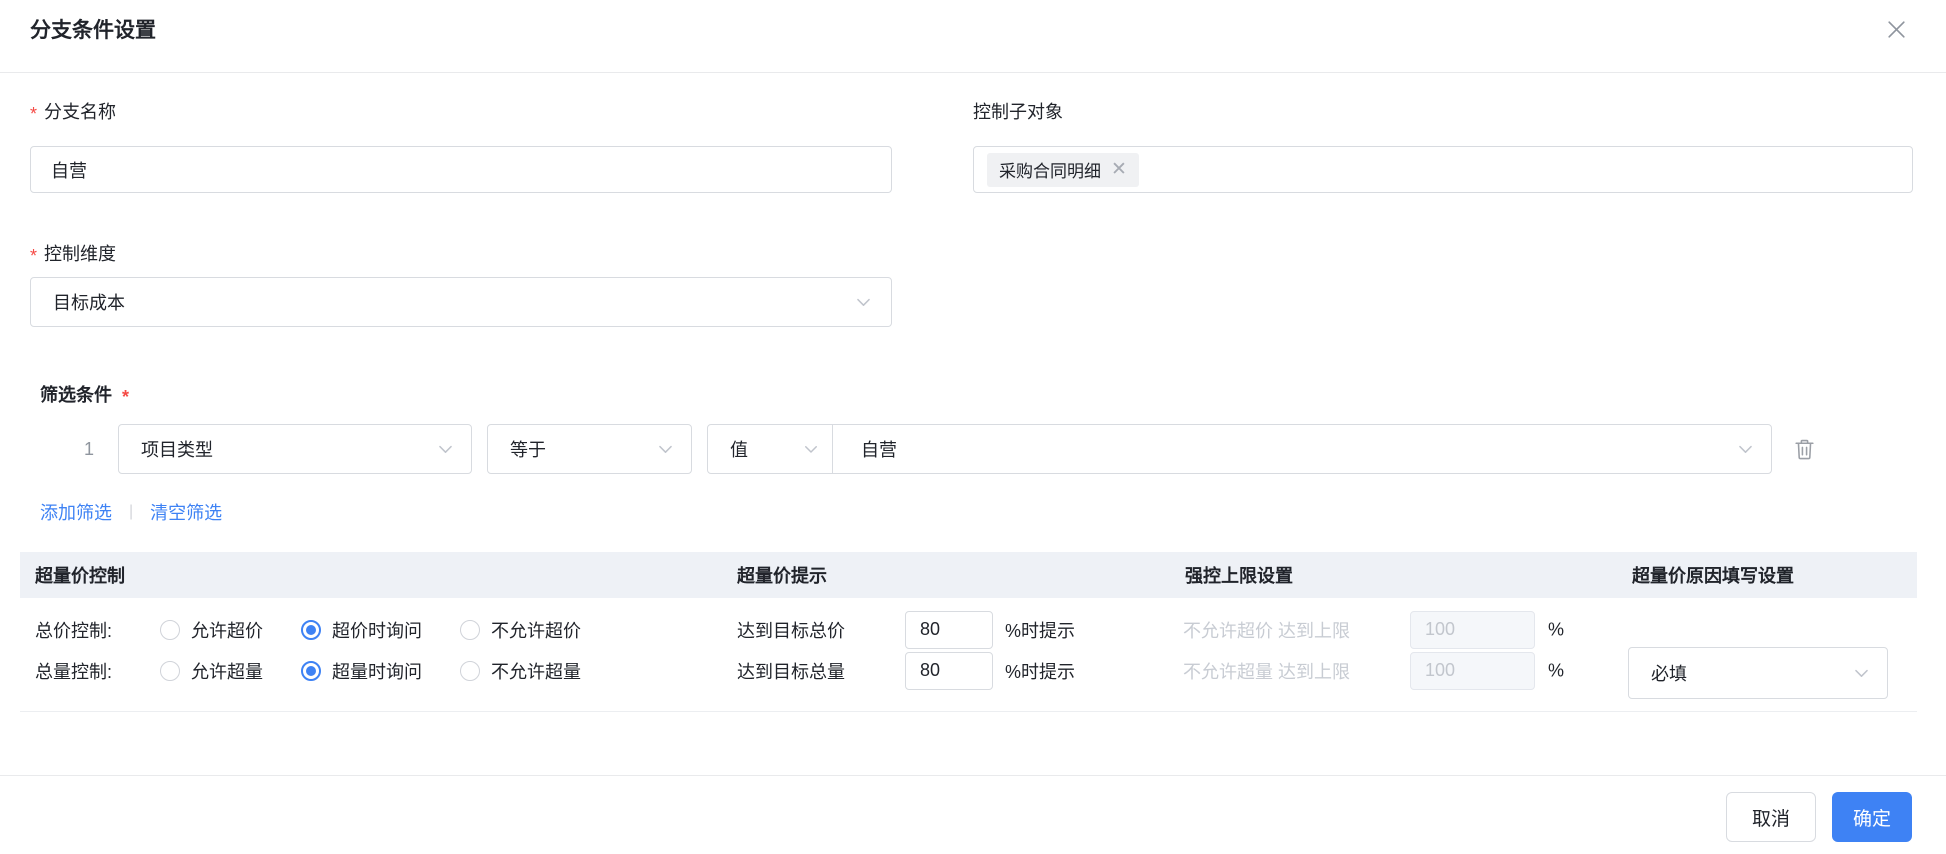 This screenshot has height=854, width=1946. I want to click on radio-ask-over-quantity: 超量时询问, so click(361, 671).